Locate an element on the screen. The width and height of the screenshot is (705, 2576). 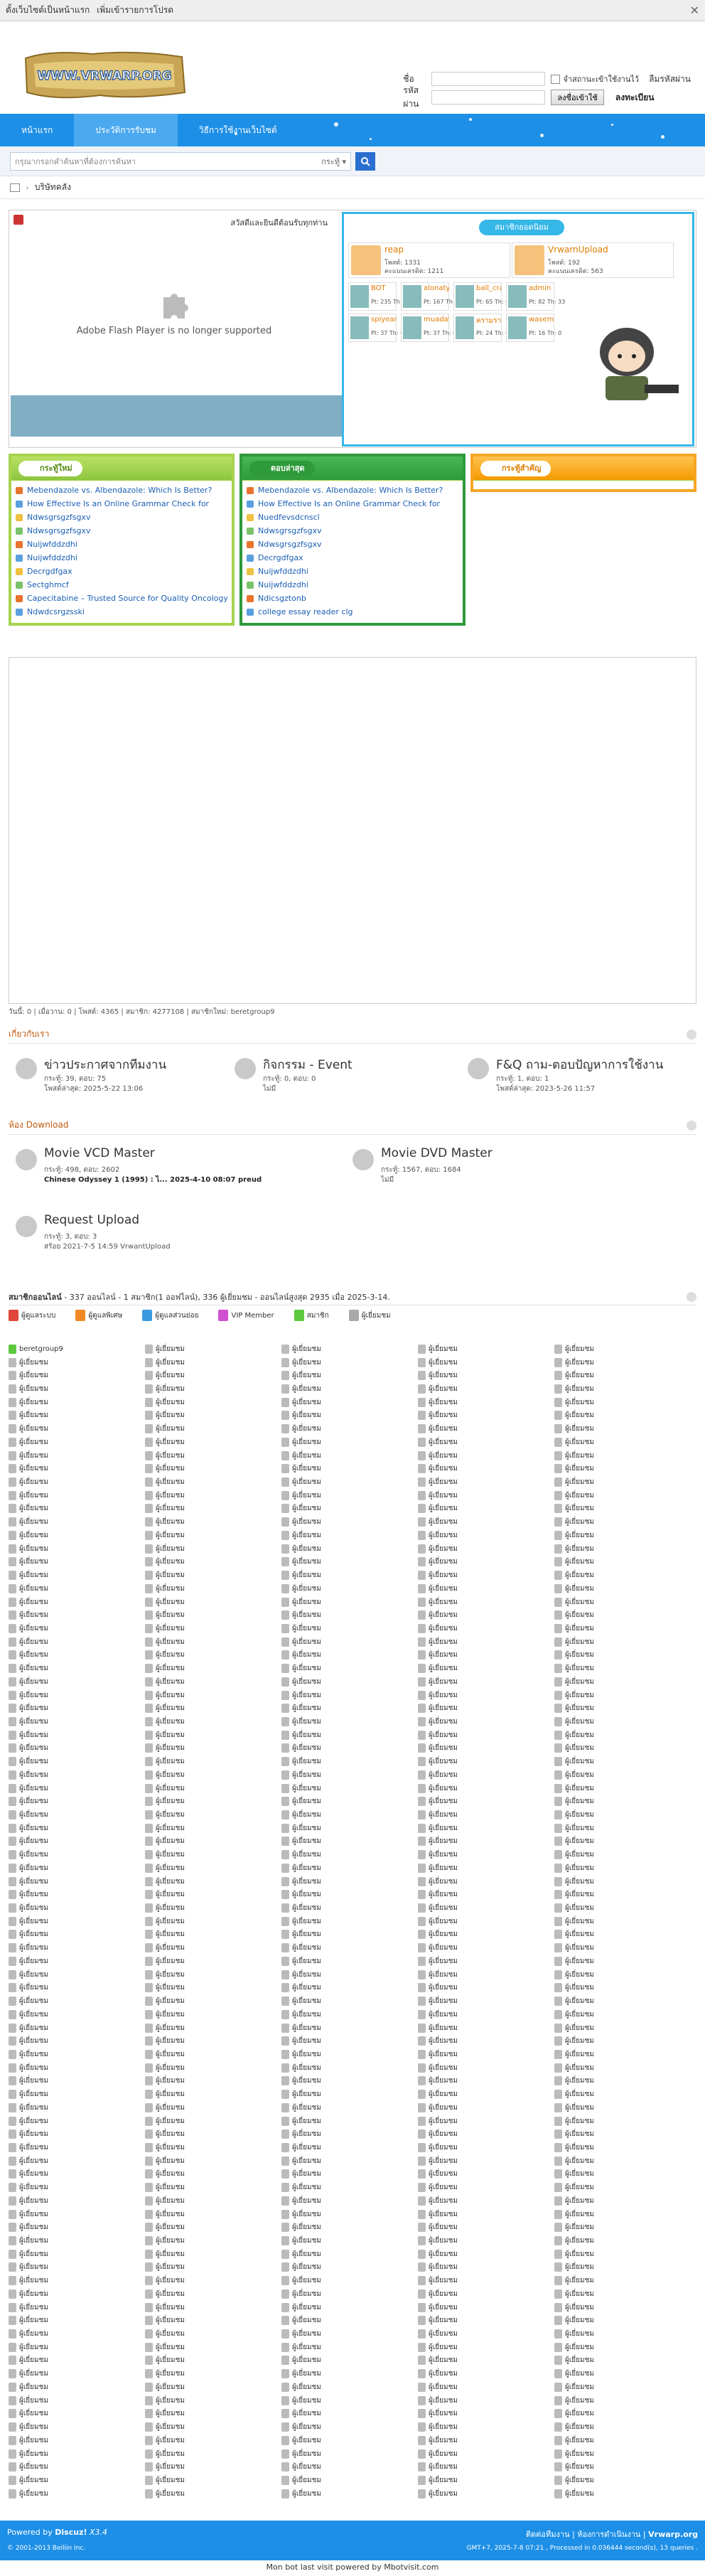
featured-member: VrwarnUpload โพสต์: 192 คะแนนเครดิต: 563 is located at coordinates (593, 260).